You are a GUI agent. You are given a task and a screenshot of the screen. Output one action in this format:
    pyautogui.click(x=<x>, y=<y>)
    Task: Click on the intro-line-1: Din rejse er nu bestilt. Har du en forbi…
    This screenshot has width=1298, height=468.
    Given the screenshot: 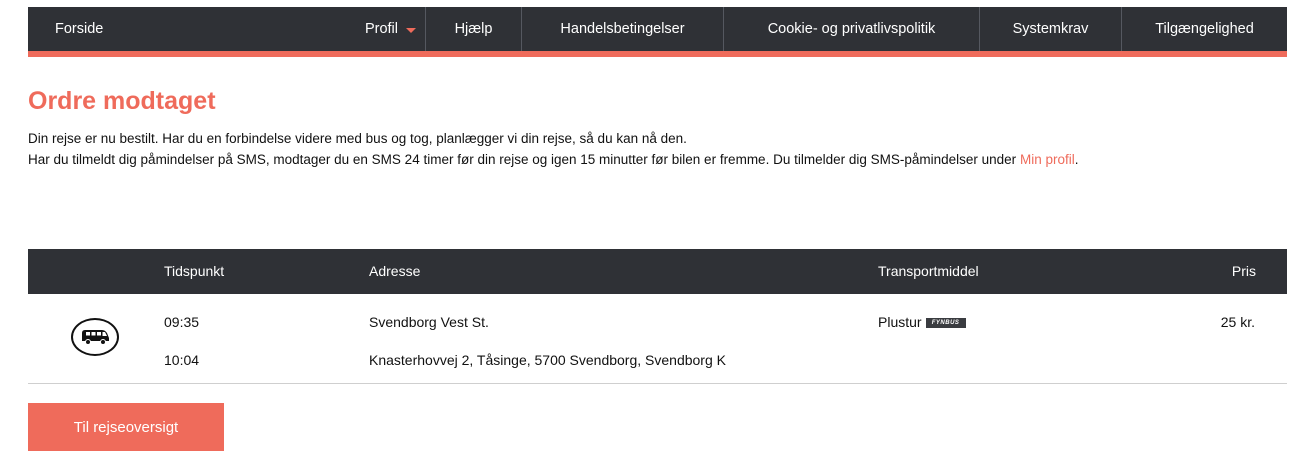 What is the action you would take?
    pyautogui.click(x=357, y=138)
    